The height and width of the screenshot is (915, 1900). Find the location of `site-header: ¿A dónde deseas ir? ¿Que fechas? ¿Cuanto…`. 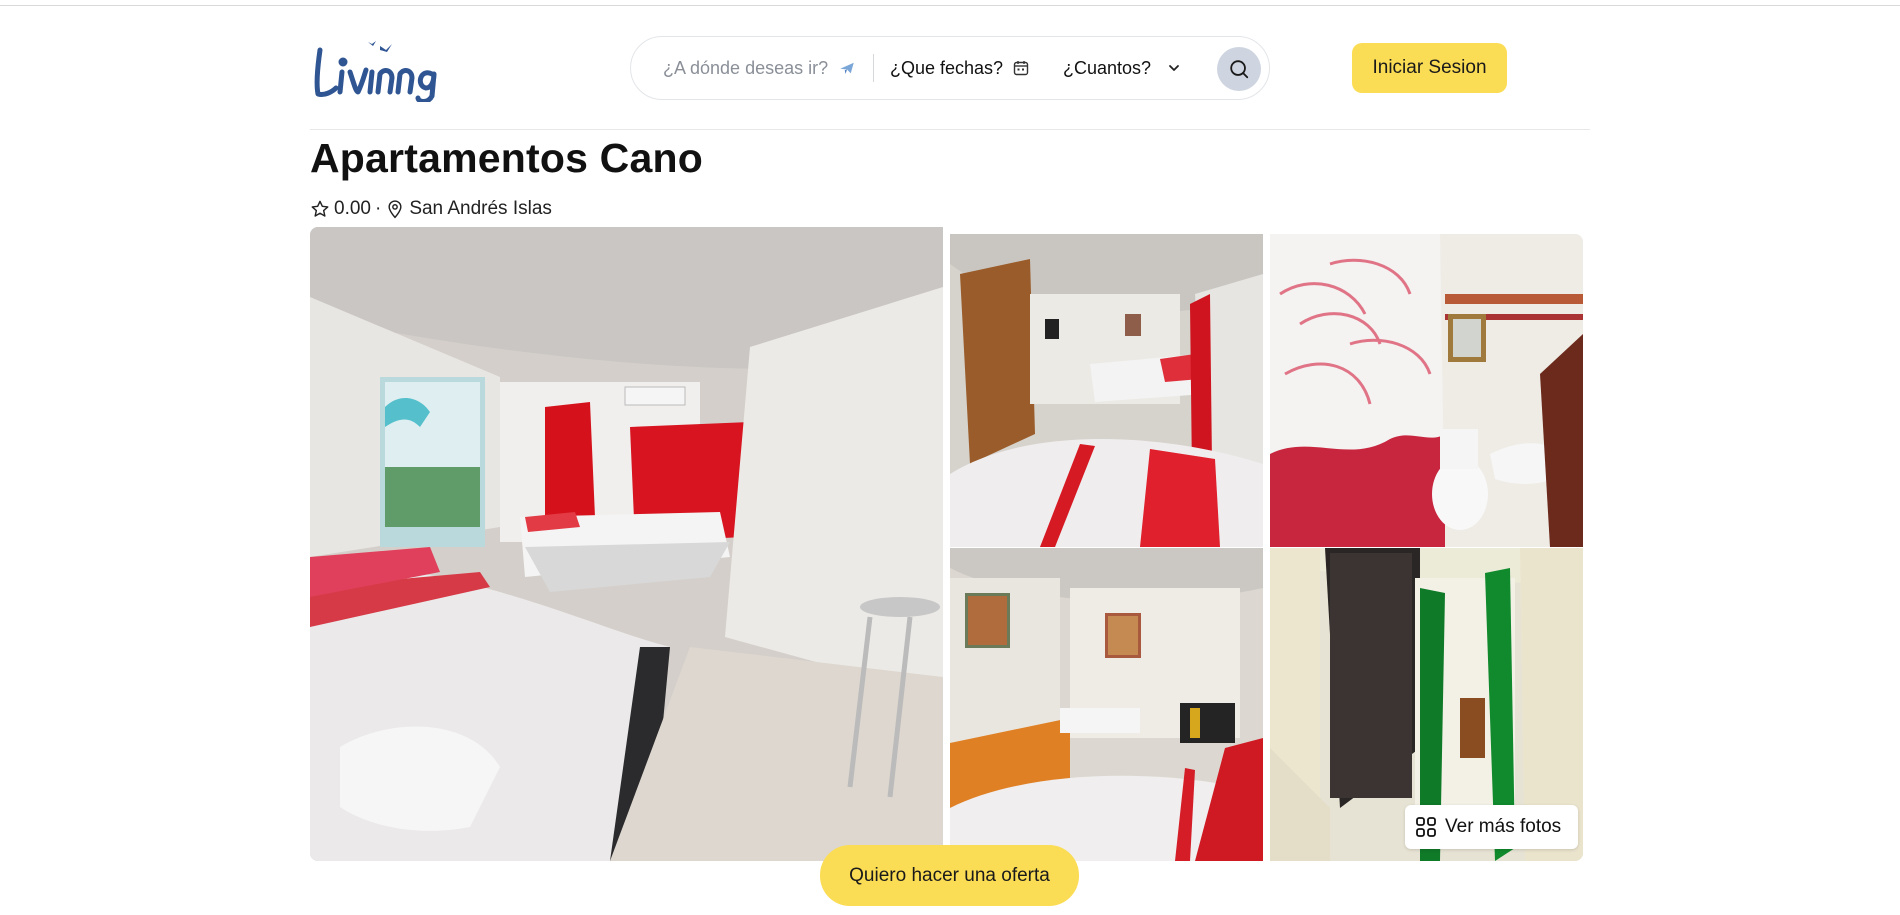

site-header: ¿A dónde deseas ir? ¿Que fechas? ¿Cuanto… is located at coordinates (950, 82).